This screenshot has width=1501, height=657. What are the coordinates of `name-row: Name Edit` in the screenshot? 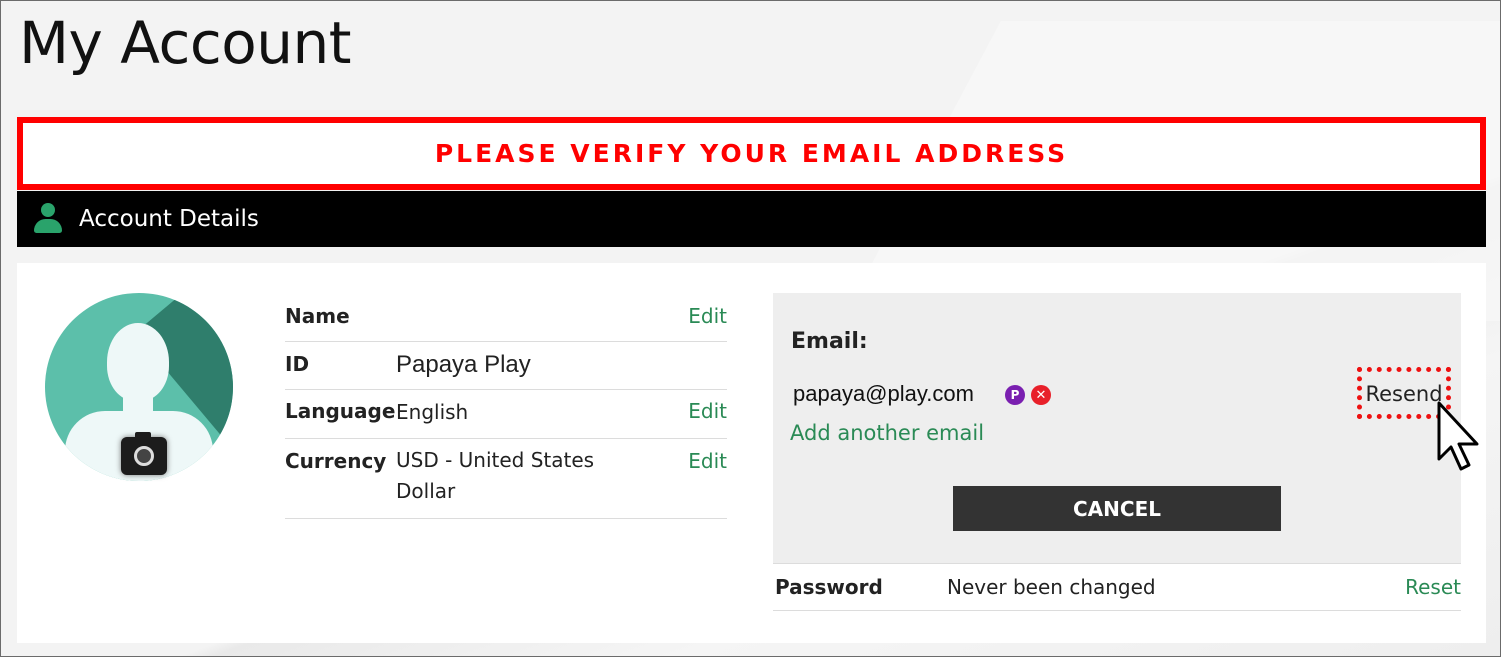 It's located at (506, 317).